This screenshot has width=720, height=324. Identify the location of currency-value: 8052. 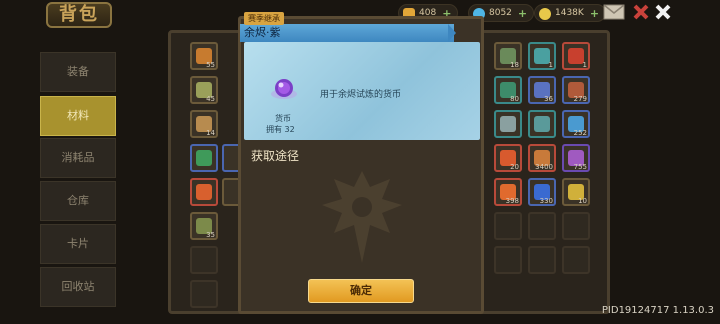
(500, 13).